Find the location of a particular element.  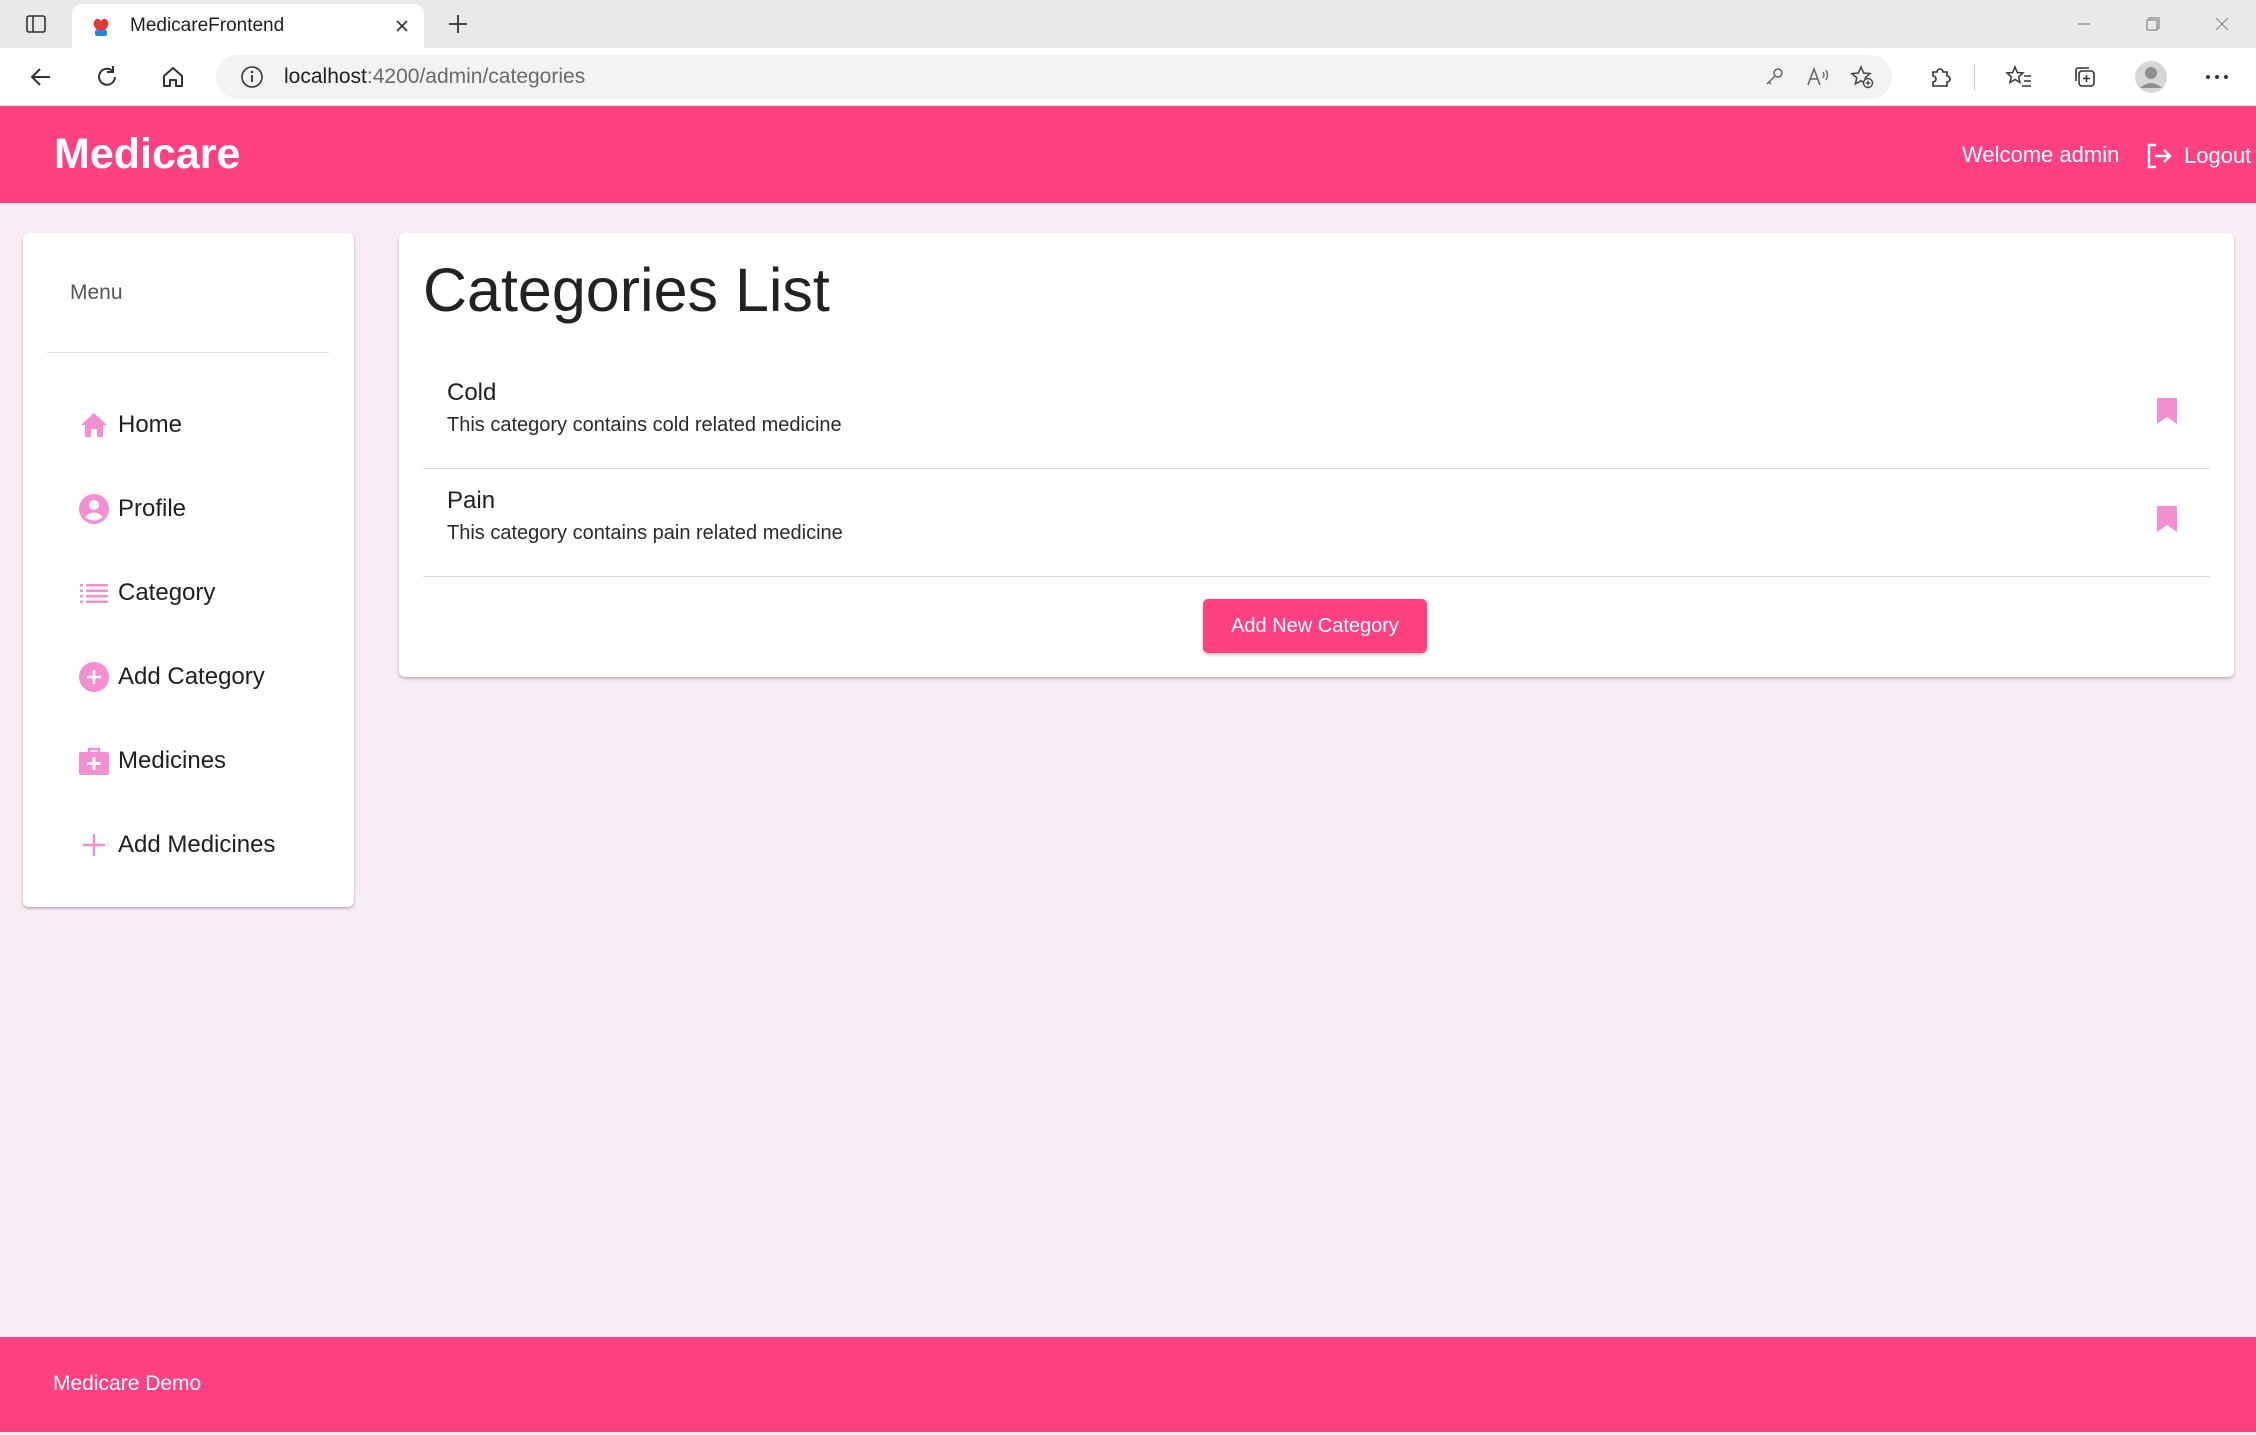

category-name: Pain is located at coordinates (471, 500).